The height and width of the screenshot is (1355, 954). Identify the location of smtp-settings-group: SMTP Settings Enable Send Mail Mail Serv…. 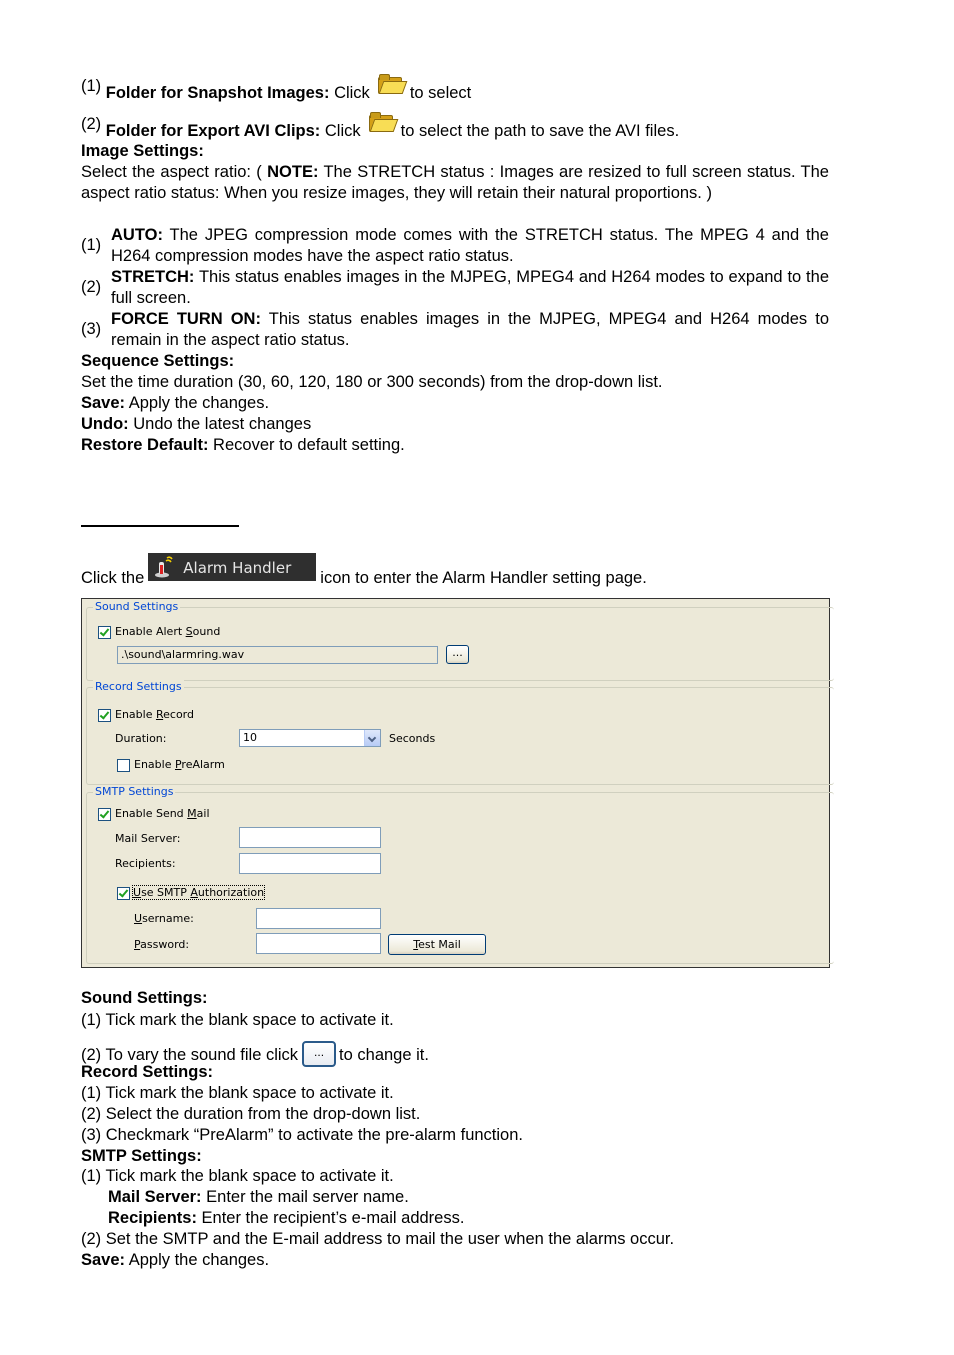
(460, 874).